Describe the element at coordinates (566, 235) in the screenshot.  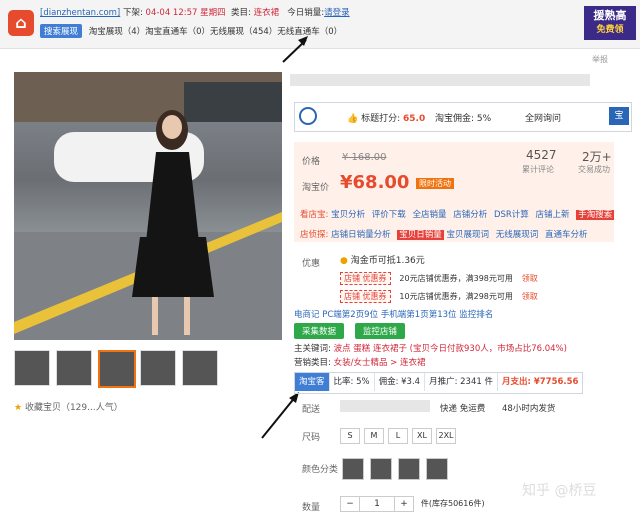
I see `tool-item: 直通车分析` at that location.